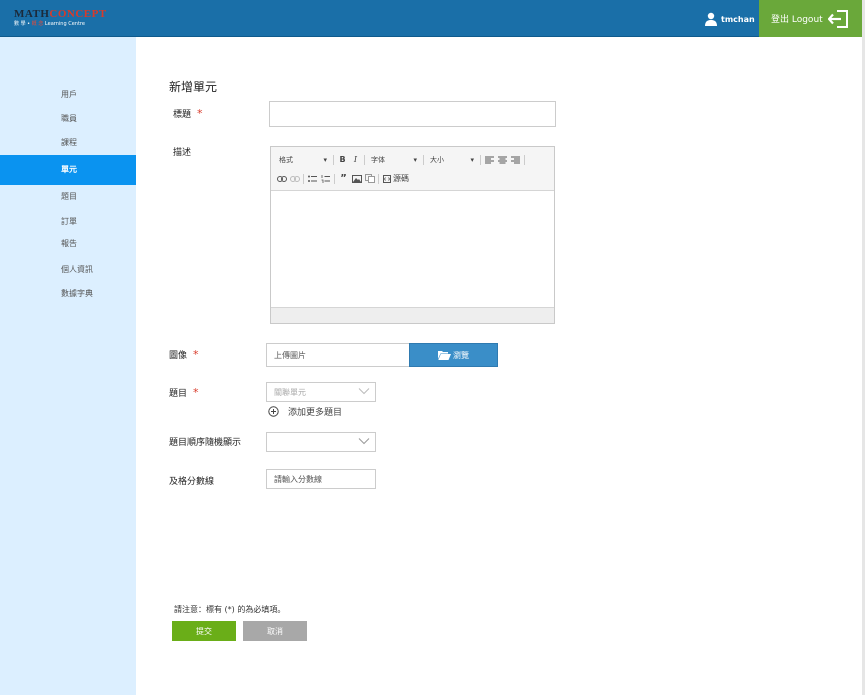 The image size is (865, 695). I want to click on sidebar-item-courses: 課程, so click(68, 143).